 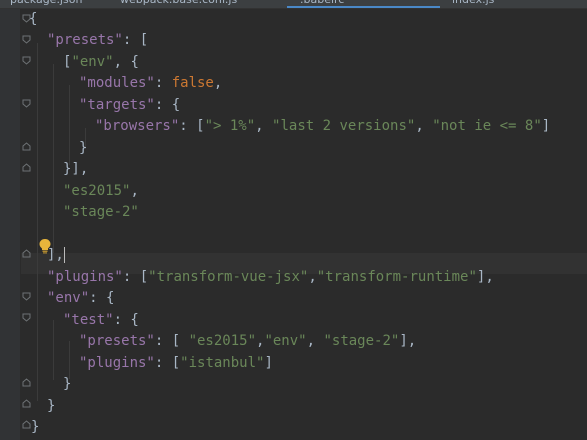 I want to click on string-token: "not ie <= 8", so click(x=487, y=126).